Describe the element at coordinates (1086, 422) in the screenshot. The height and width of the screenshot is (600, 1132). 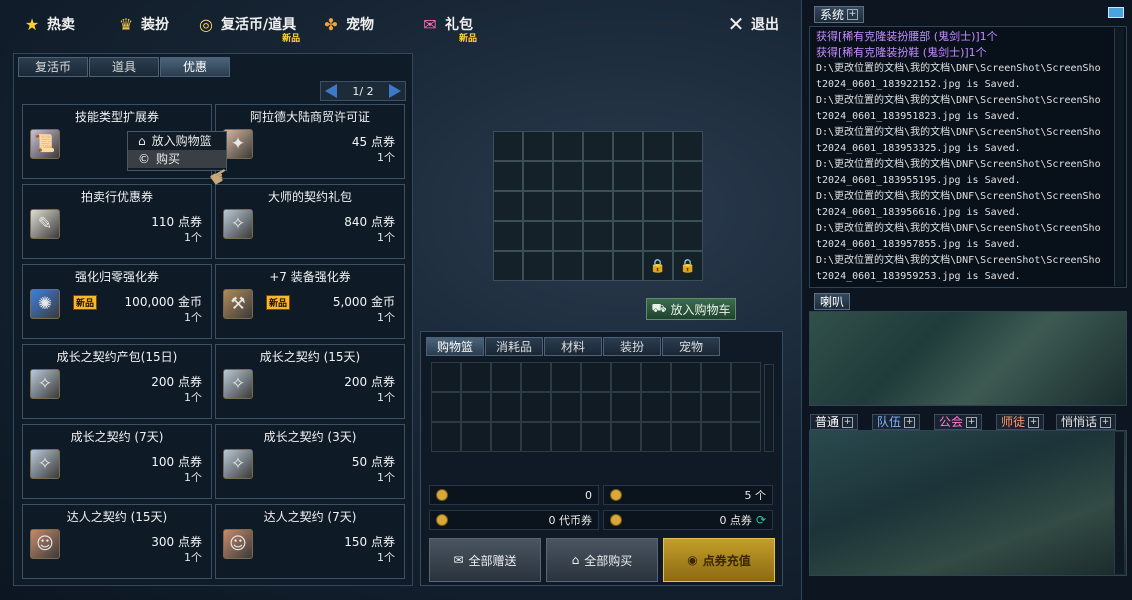
I see `chat-category-tab: 悄悄话 +` at that location.